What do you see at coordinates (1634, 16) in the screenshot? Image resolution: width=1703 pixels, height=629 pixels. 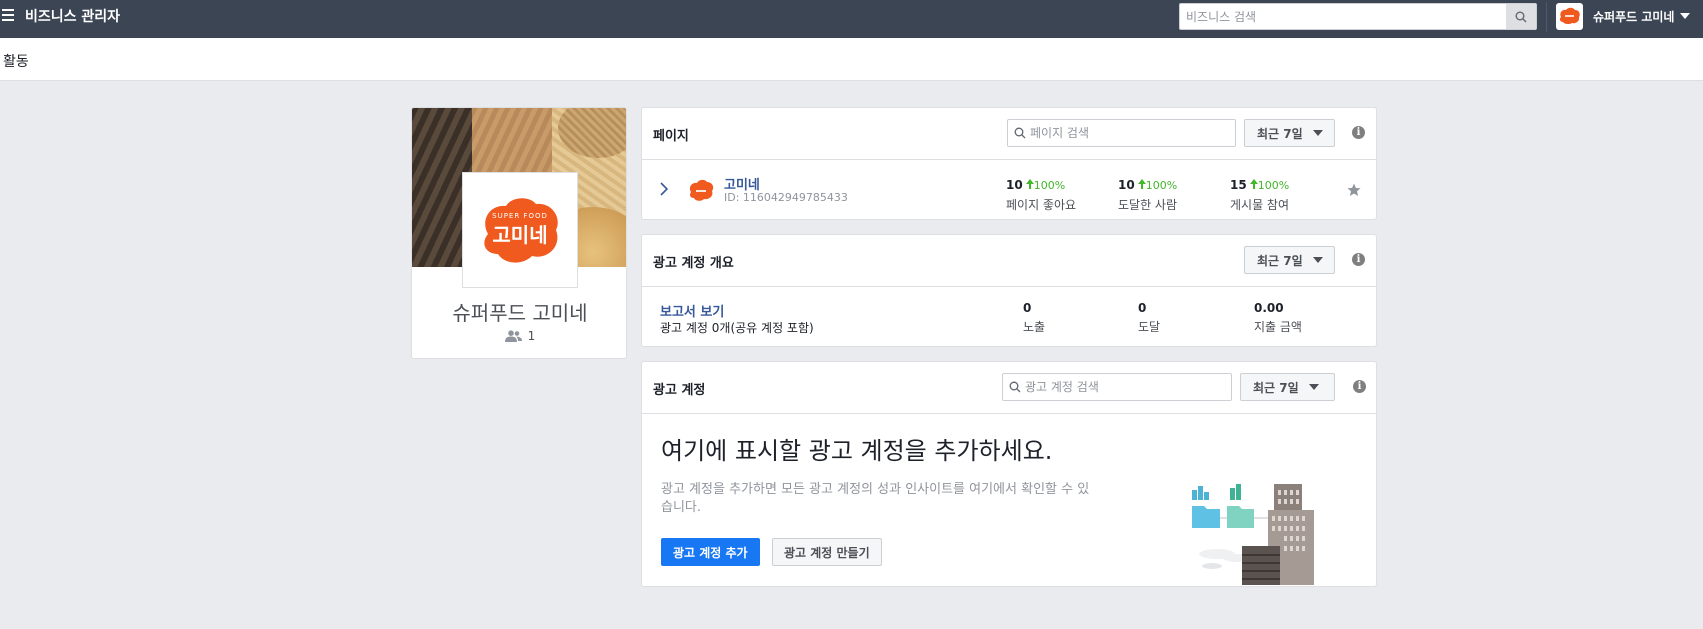 I see `business-name: 슈퍼푸드 고미네` at bounding box center [1634, 16].